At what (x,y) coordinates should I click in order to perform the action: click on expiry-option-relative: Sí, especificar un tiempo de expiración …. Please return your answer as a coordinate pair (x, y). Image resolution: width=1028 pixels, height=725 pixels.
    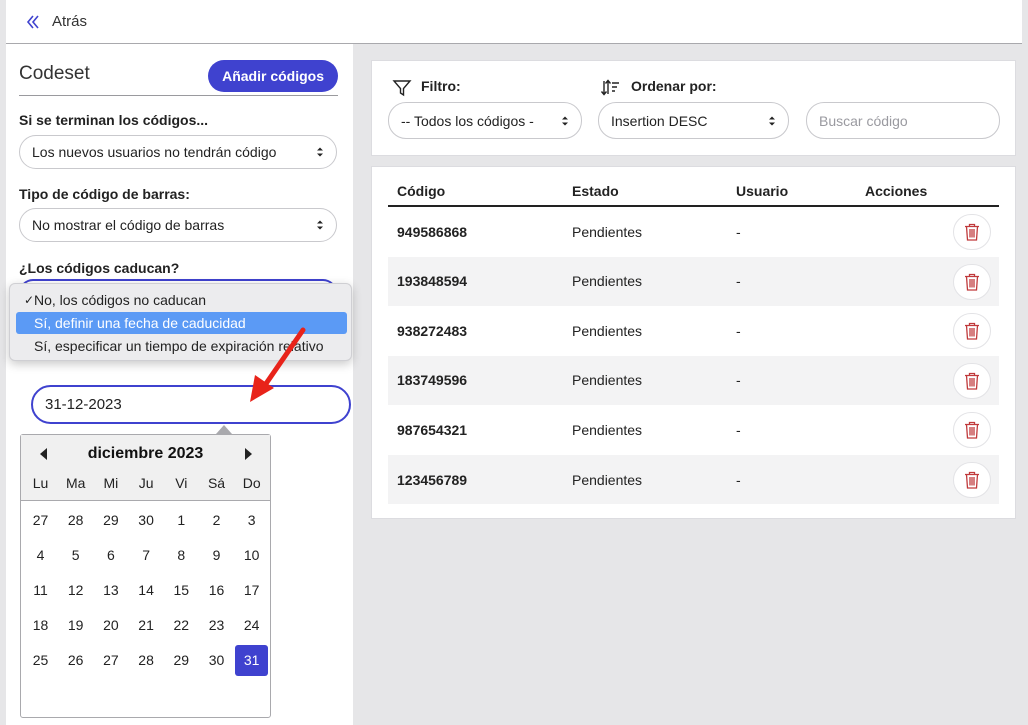
    Looking at the image, I should click on (181, 346).